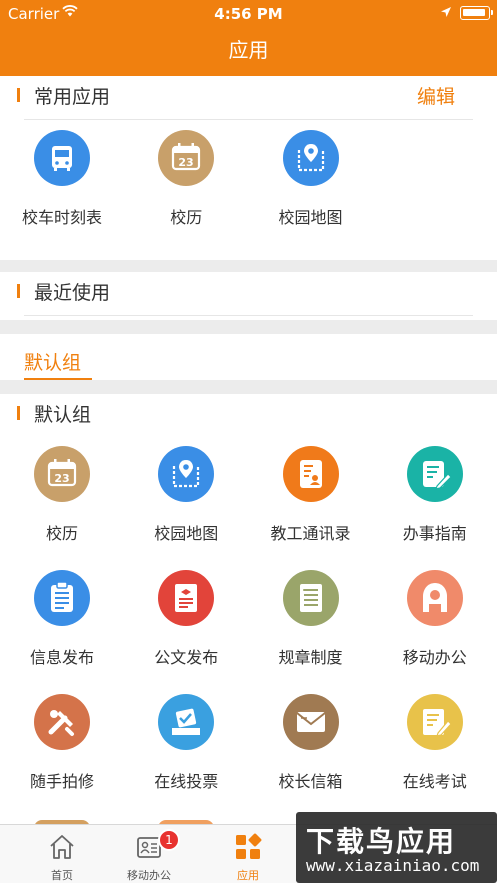 This screenshot has width=497, height=883. I want to click on watermark-logo: 下载鸟应用 www.xiazainiao.com, so click(396, 847).